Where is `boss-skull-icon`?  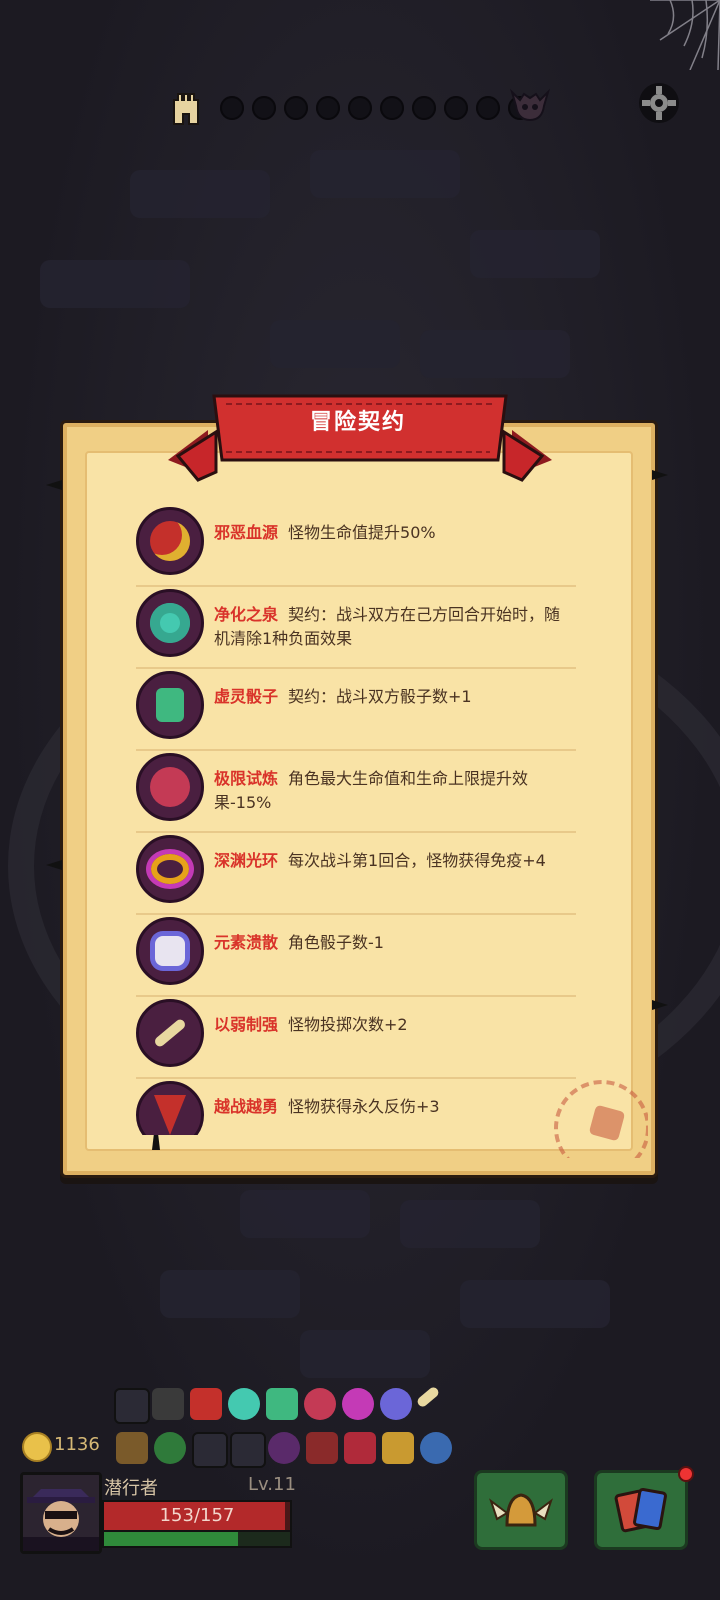
boss-skull-icon is located at coordinates (530, 105).